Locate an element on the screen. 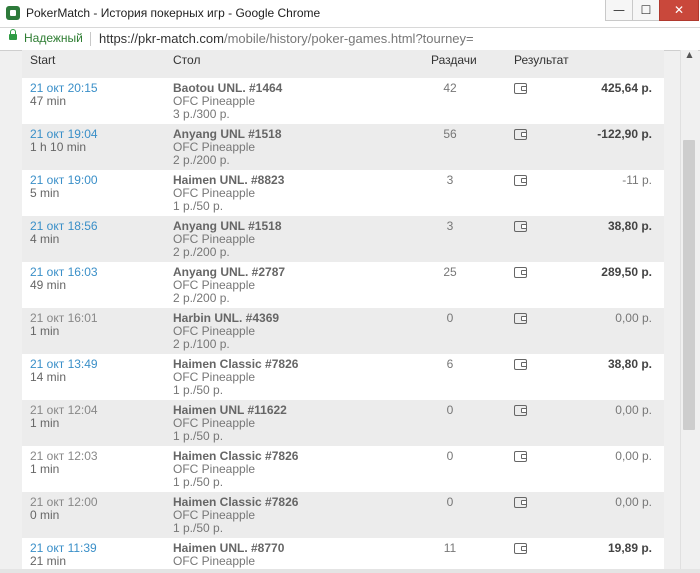  hands-count: 42 is located at coordinates (450, 88).